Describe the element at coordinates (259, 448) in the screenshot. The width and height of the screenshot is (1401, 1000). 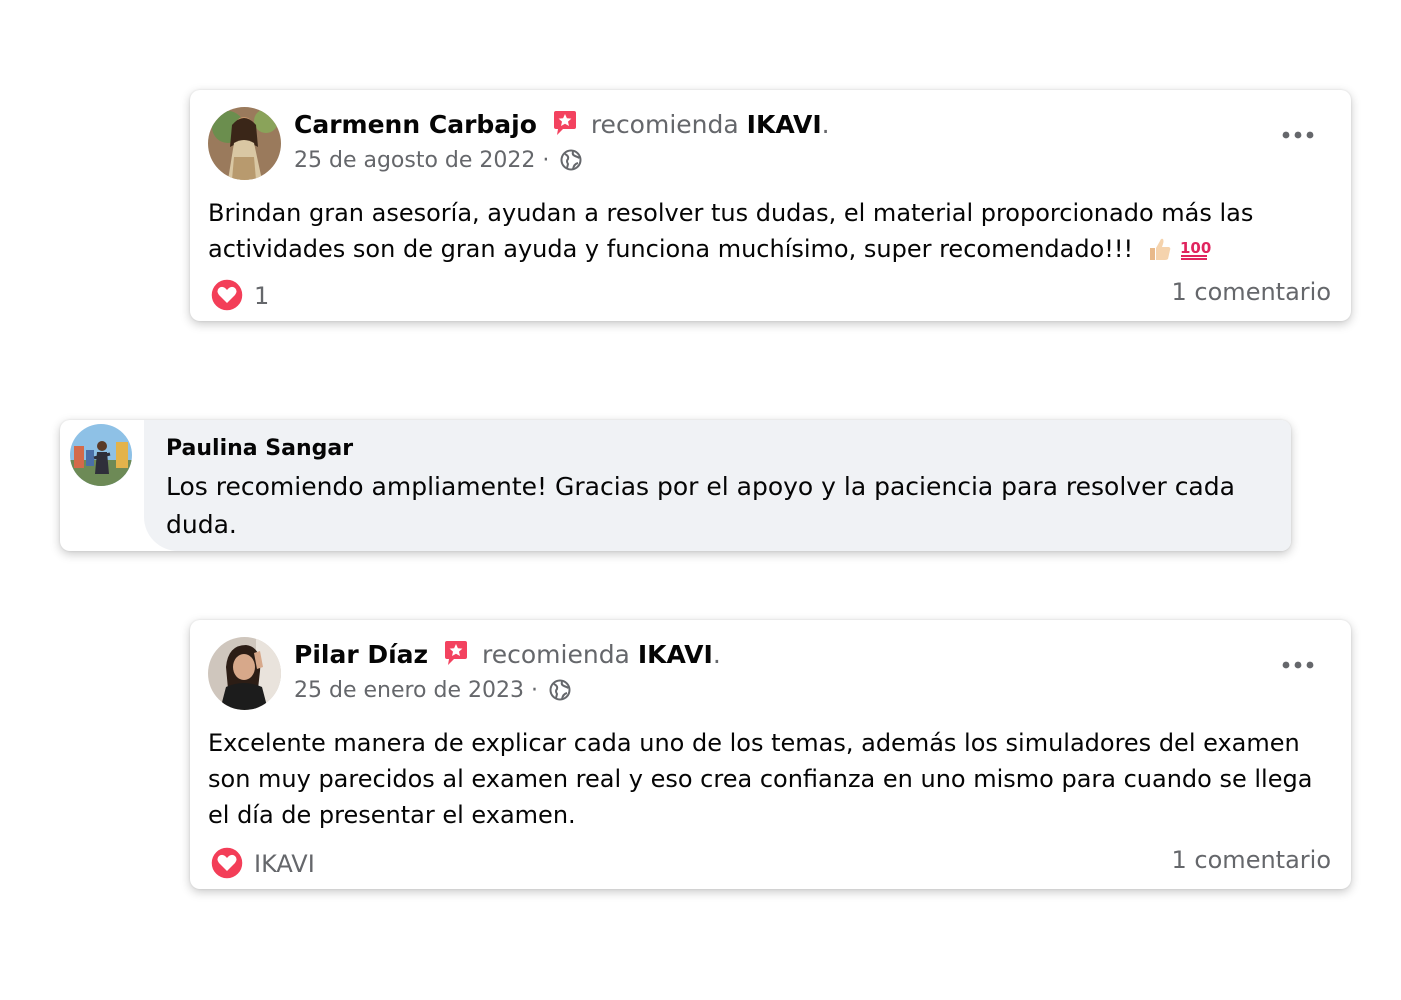
I see `comment-author: Paulina Sangar` at that location.